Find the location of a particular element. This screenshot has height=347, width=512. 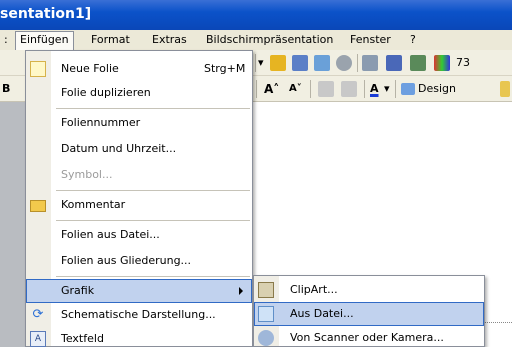

menu-extras: Extras is located at coordinates (169, 39).